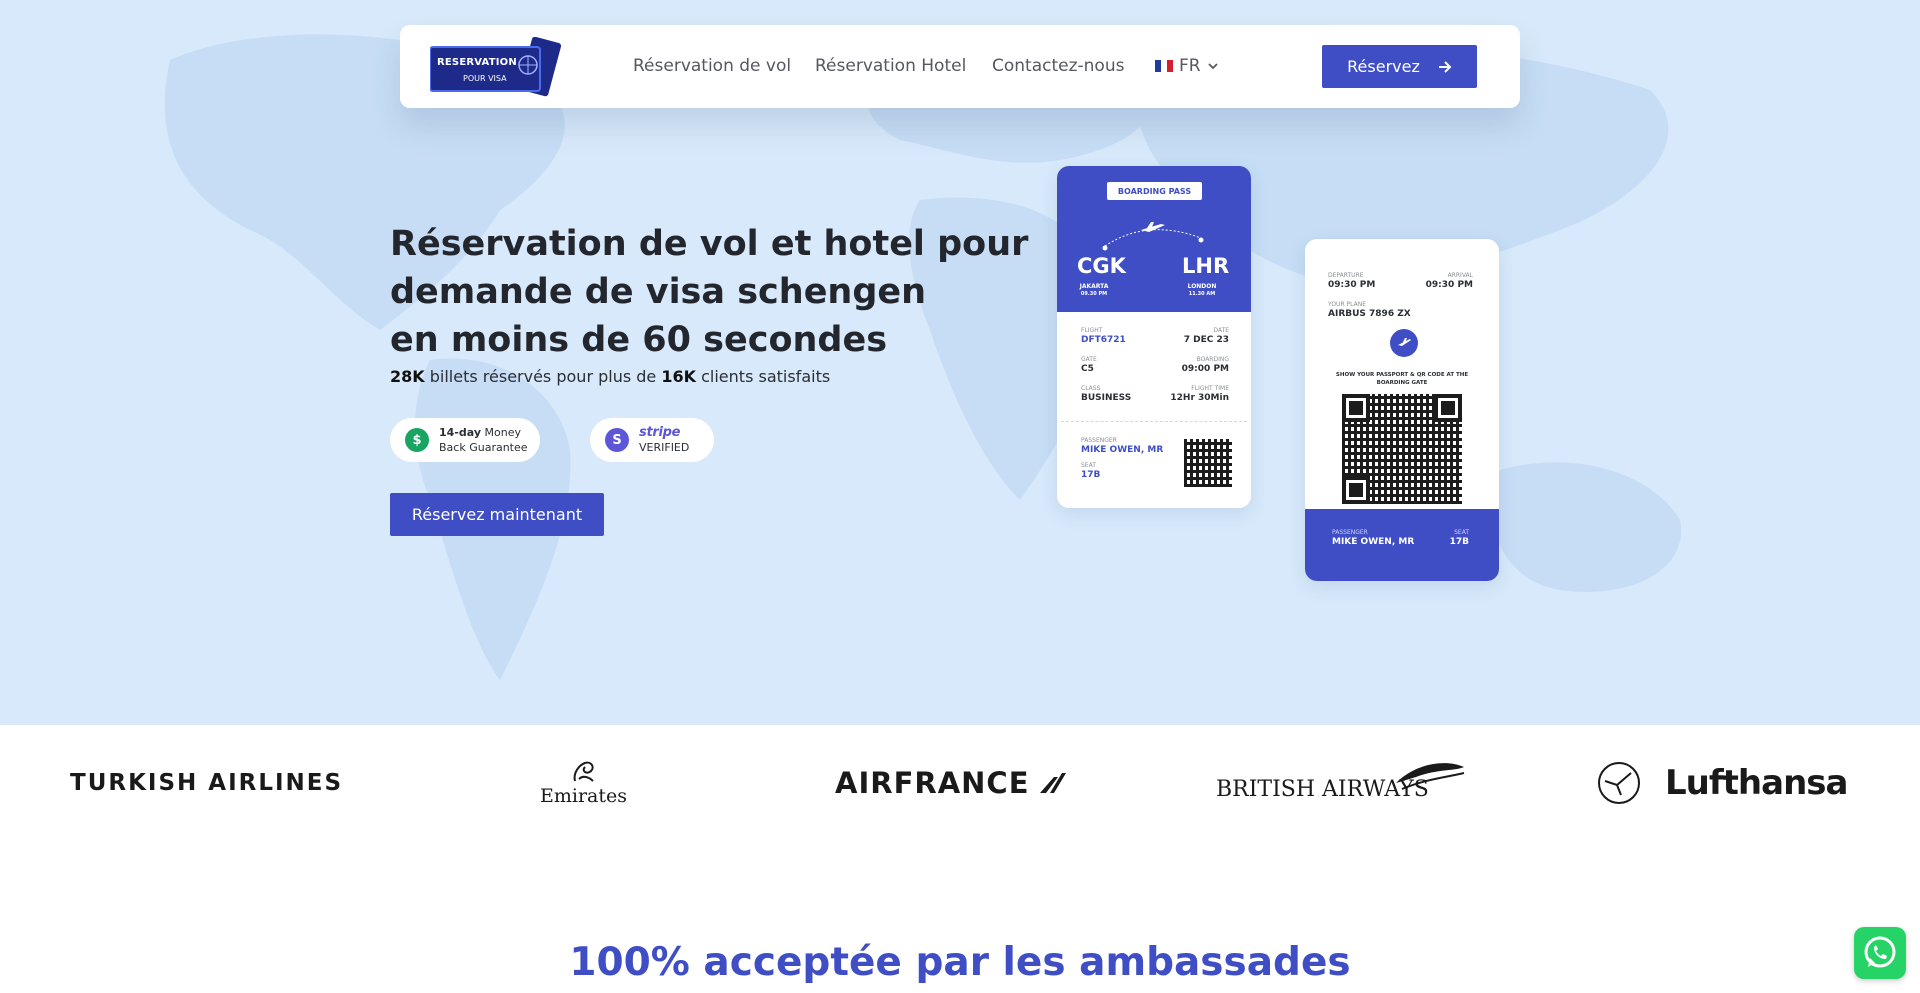  What do you see at coordinates (639, 340) in the screenshot?
I see `headline-line3: en moins de 60 secondes` at bounding box center [639, 340].